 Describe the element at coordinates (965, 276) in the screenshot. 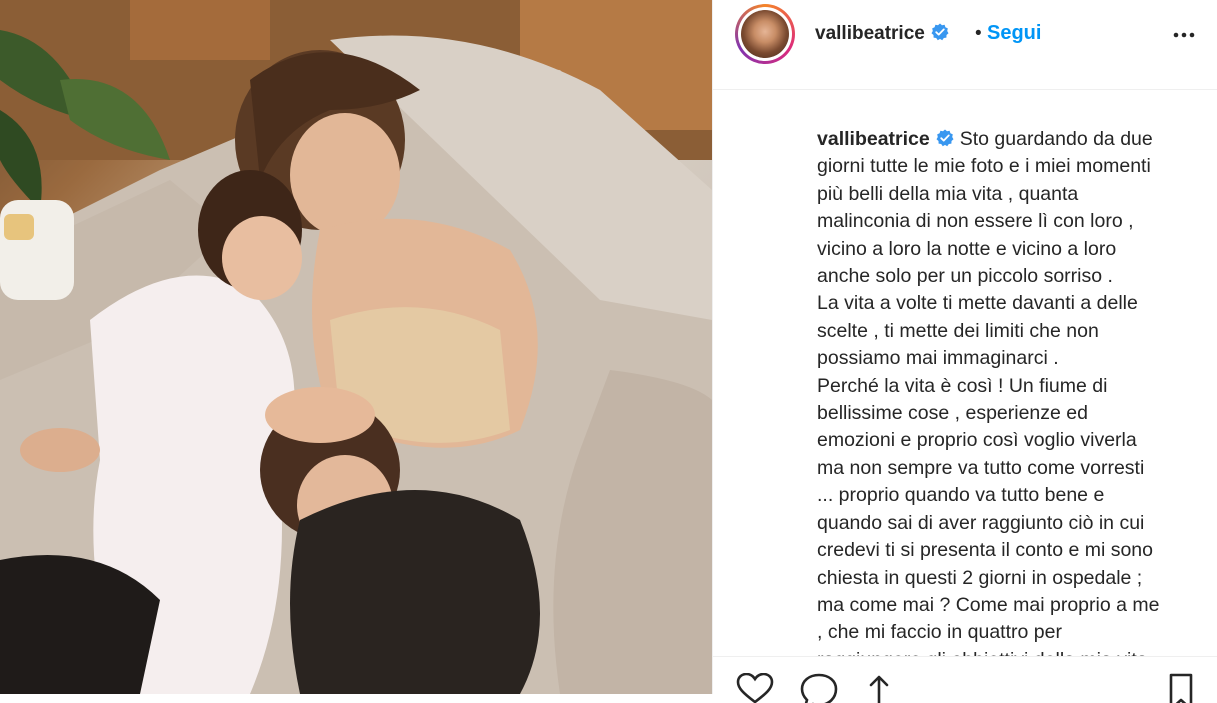

I see `caption-line: anche solo per un piccolo sorriso .` at that location.